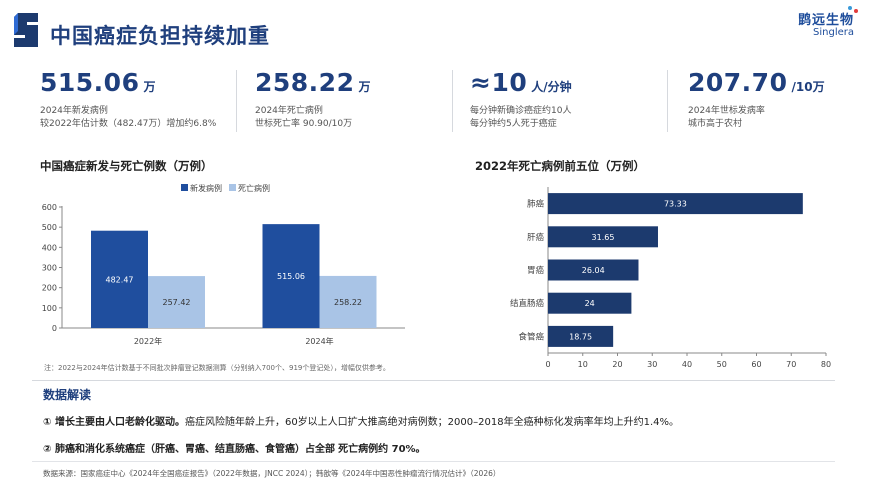 The image size is (869, 486). I want to click on bar-value-label: 257.42, so click(177, 302).